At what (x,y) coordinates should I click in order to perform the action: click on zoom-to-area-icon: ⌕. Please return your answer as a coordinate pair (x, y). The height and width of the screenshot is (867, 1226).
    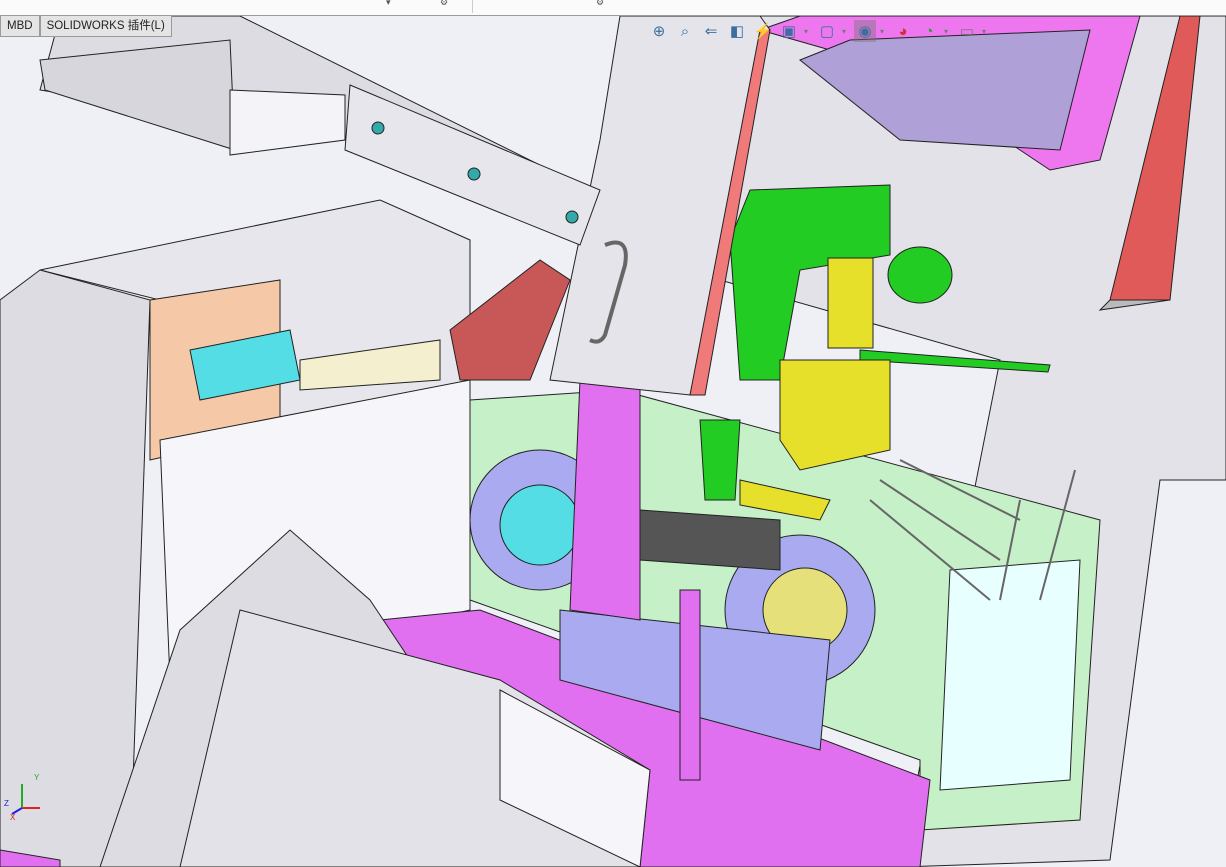
    Looking at the image, I should click on (685, 31).